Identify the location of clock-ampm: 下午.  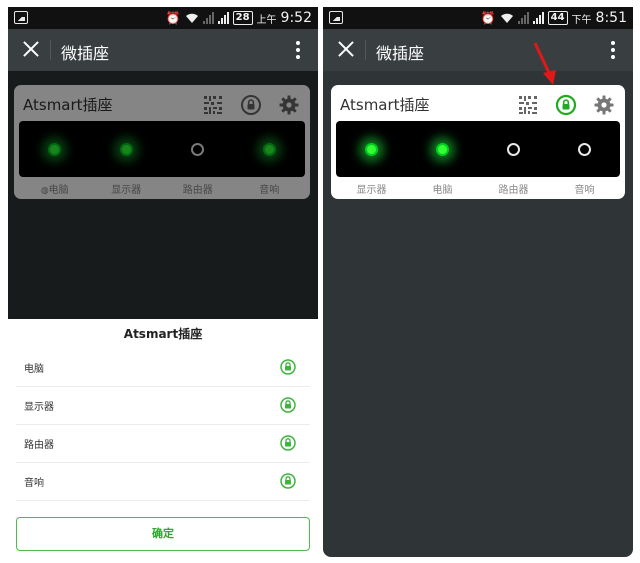
(581, 20).